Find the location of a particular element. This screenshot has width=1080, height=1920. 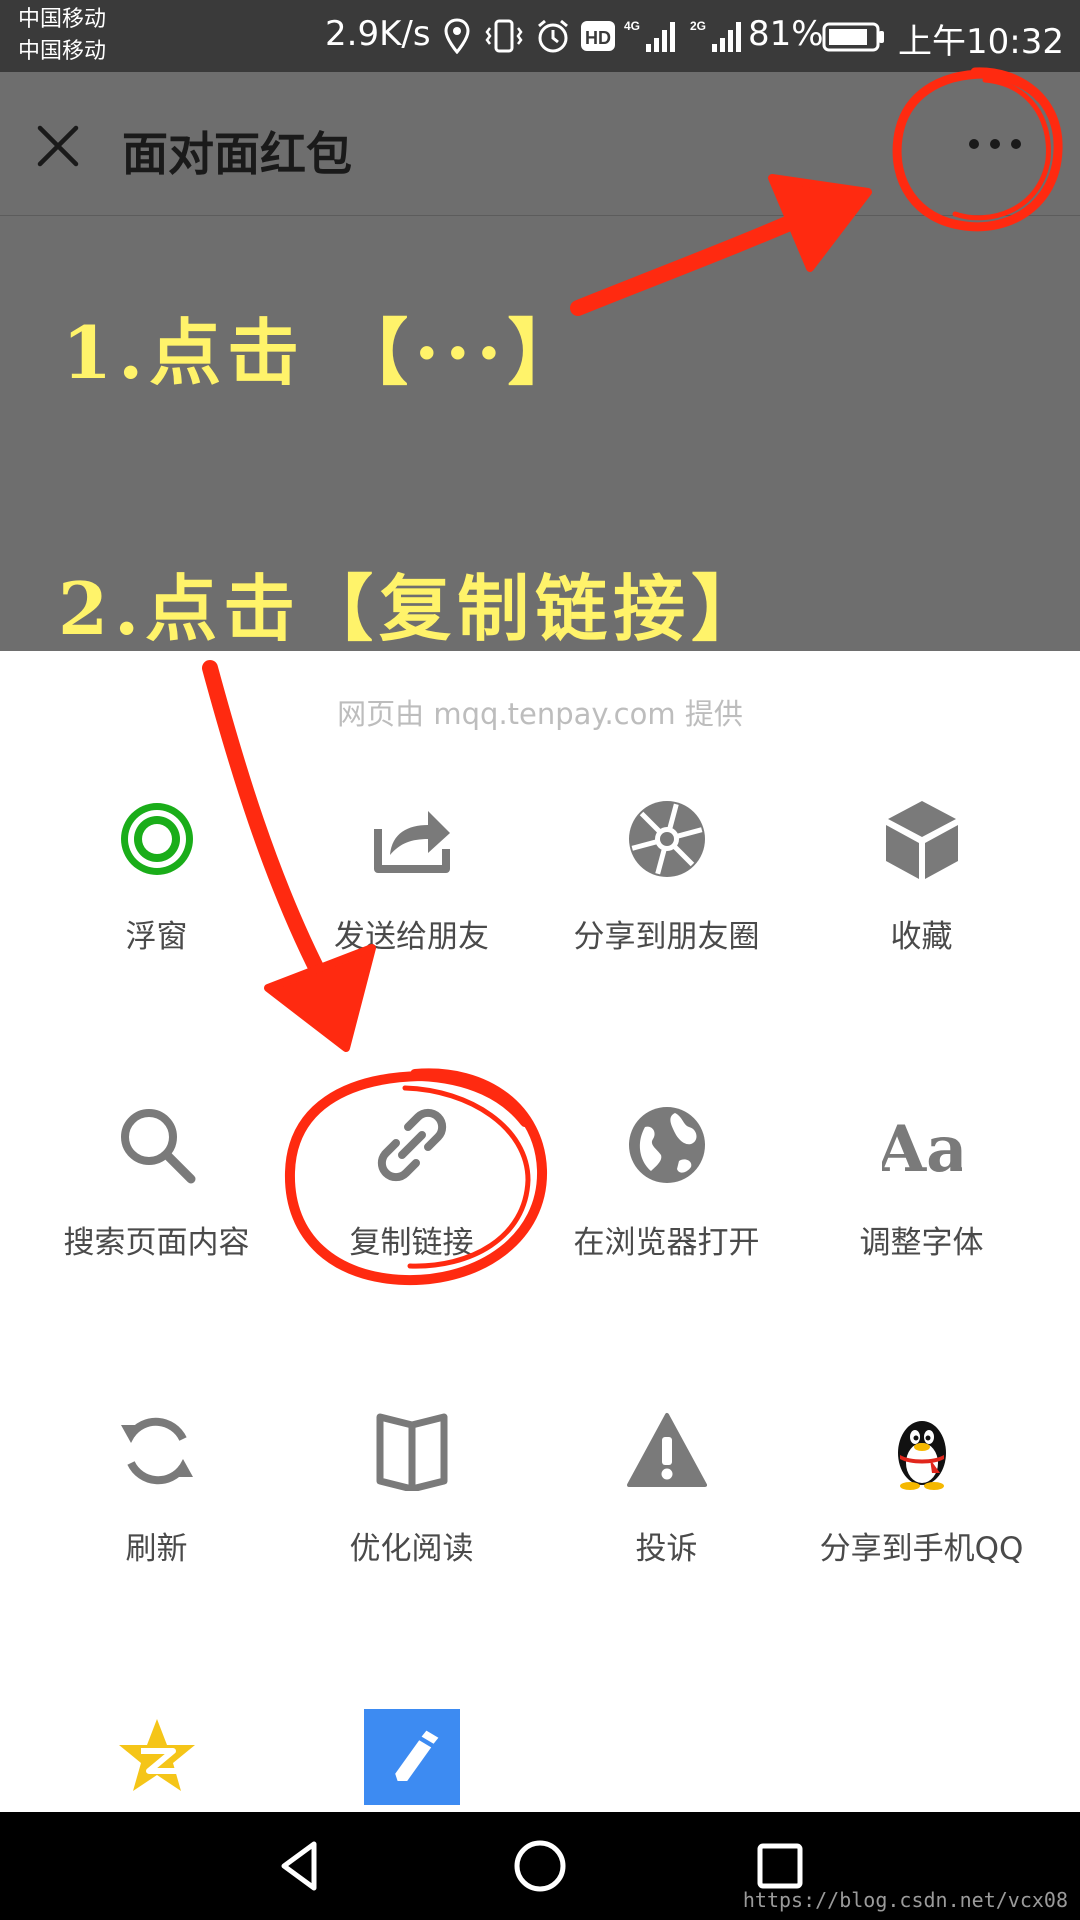

menu-item-label: 浮窗 is located at coordinates (156, 937).